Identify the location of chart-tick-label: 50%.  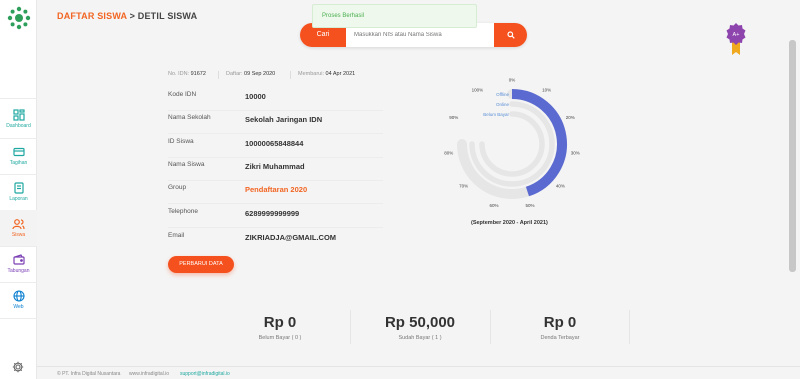
(529, 205).